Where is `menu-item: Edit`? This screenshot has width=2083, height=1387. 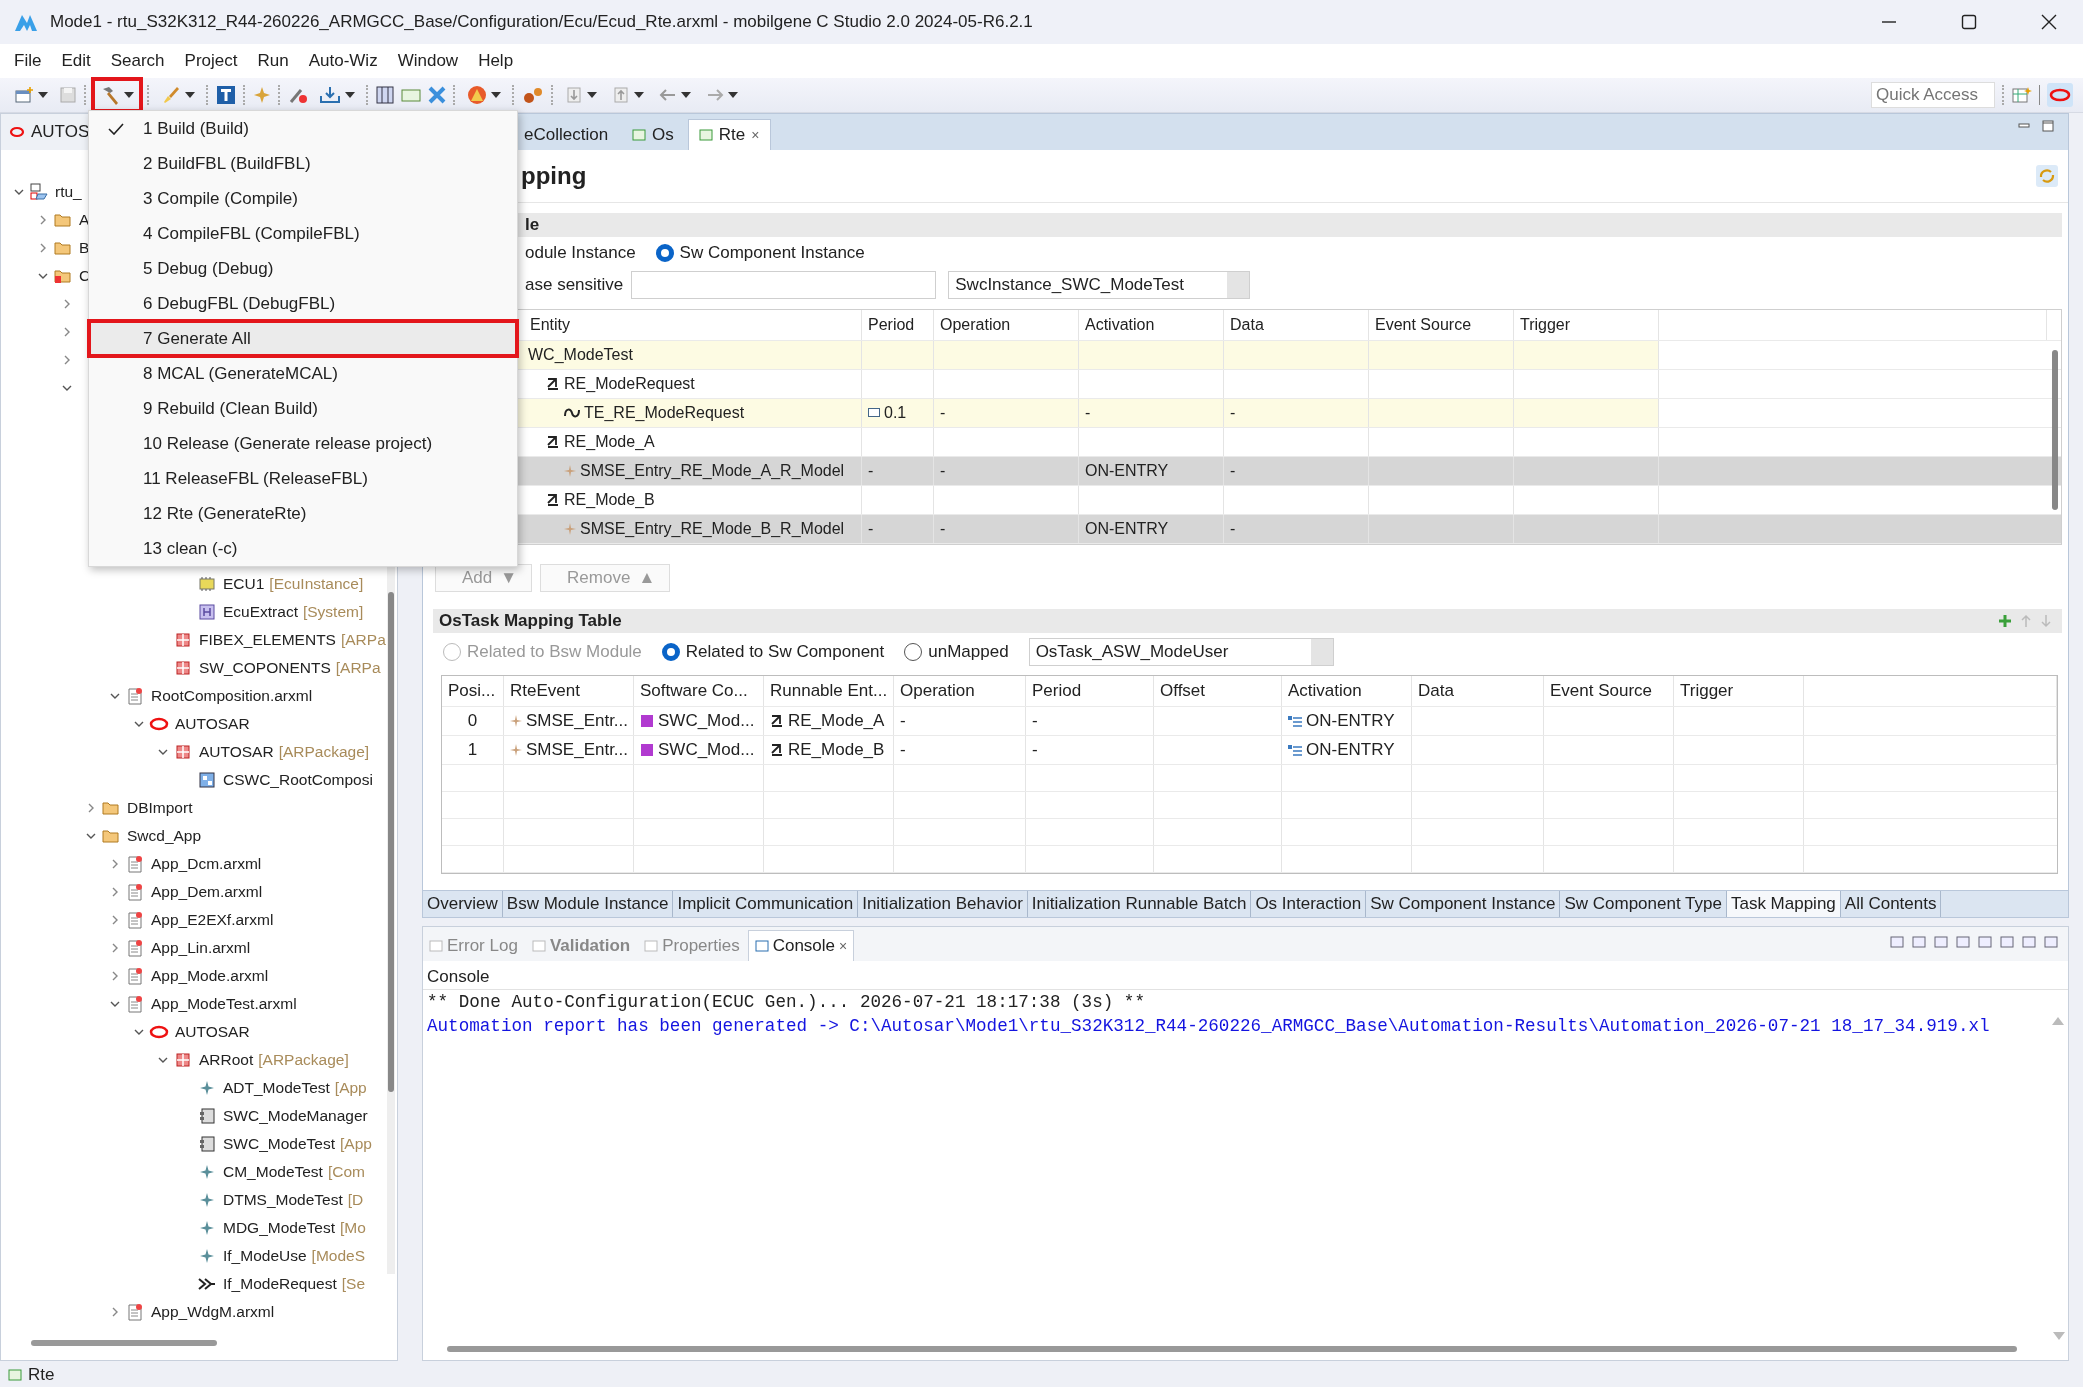
menu-item: Edit is located at coordinates (76, 61).